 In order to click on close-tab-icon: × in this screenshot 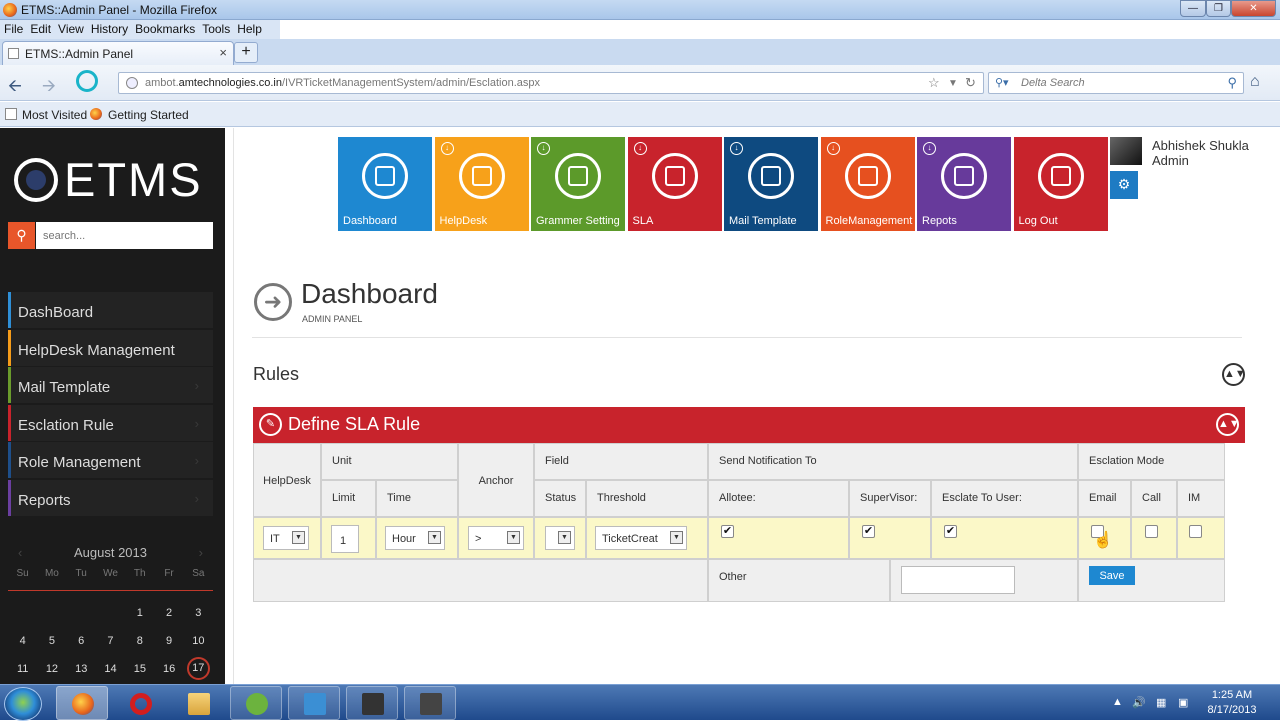, I will do `click(223, 52)`.